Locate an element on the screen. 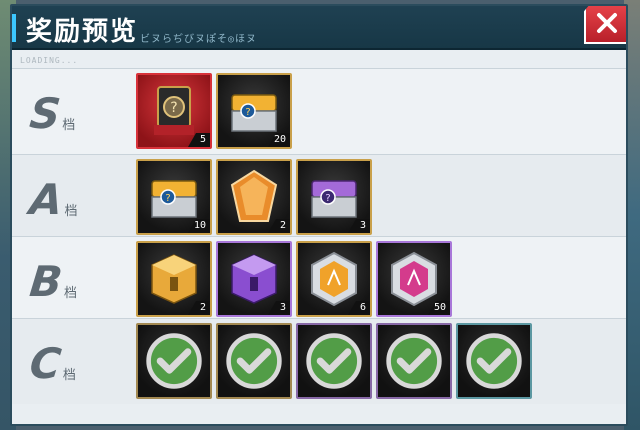  reward-item: ? 20 is located at coordinates (254, 111).